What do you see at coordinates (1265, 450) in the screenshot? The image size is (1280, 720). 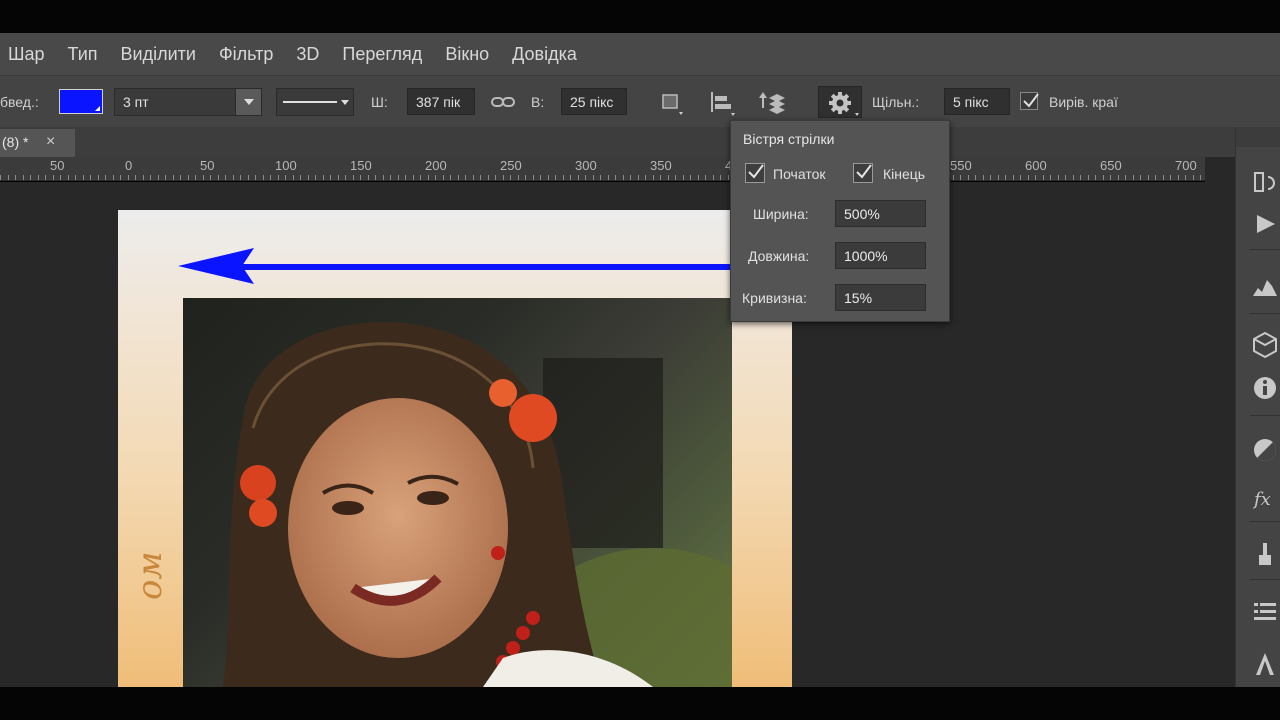 I see `adjustments-icon` at bounding box center [1265, 450].